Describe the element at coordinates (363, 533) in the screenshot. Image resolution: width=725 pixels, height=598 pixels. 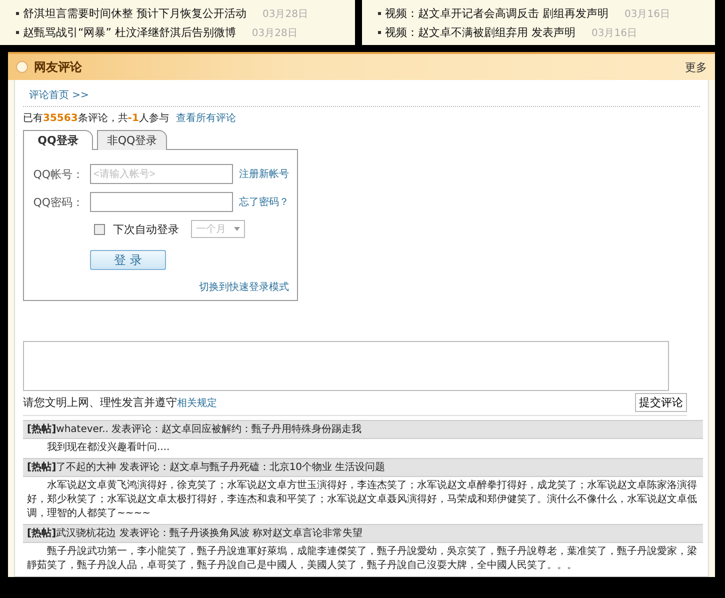
I see `comment-header: [热帖]武汉骁杭花边 发表评论：甄子丹谈换角风波 称对赵文卓言论非常失望` at that location.